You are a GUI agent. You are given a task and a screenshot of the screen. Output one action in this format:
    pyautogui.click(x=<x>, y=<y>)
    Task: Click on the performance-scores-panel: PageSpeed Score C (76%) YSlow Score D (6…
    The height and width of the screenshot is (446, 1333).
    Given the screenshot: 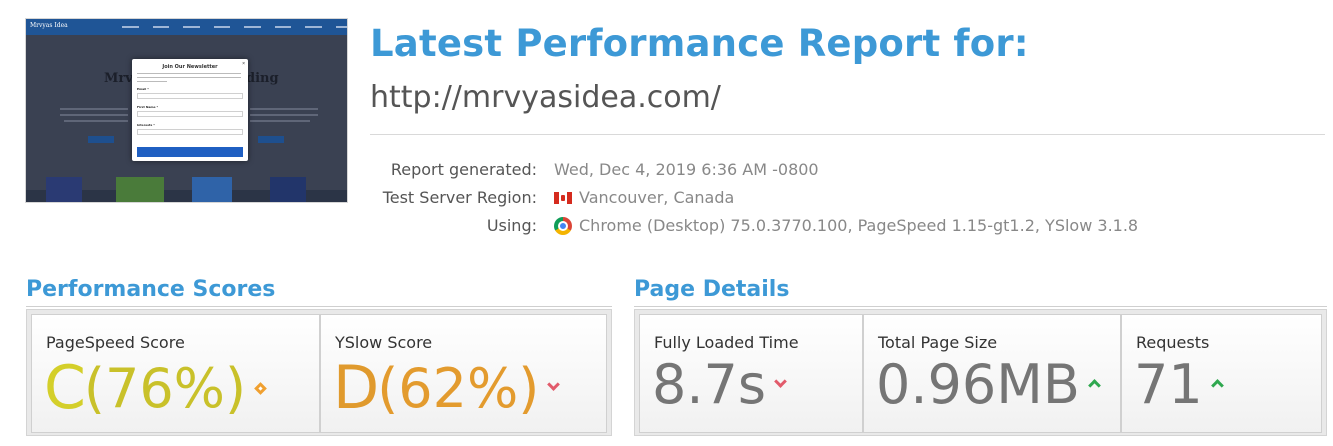 What is the action you would take?
    pyautogui.click(x=319, y=372)
    